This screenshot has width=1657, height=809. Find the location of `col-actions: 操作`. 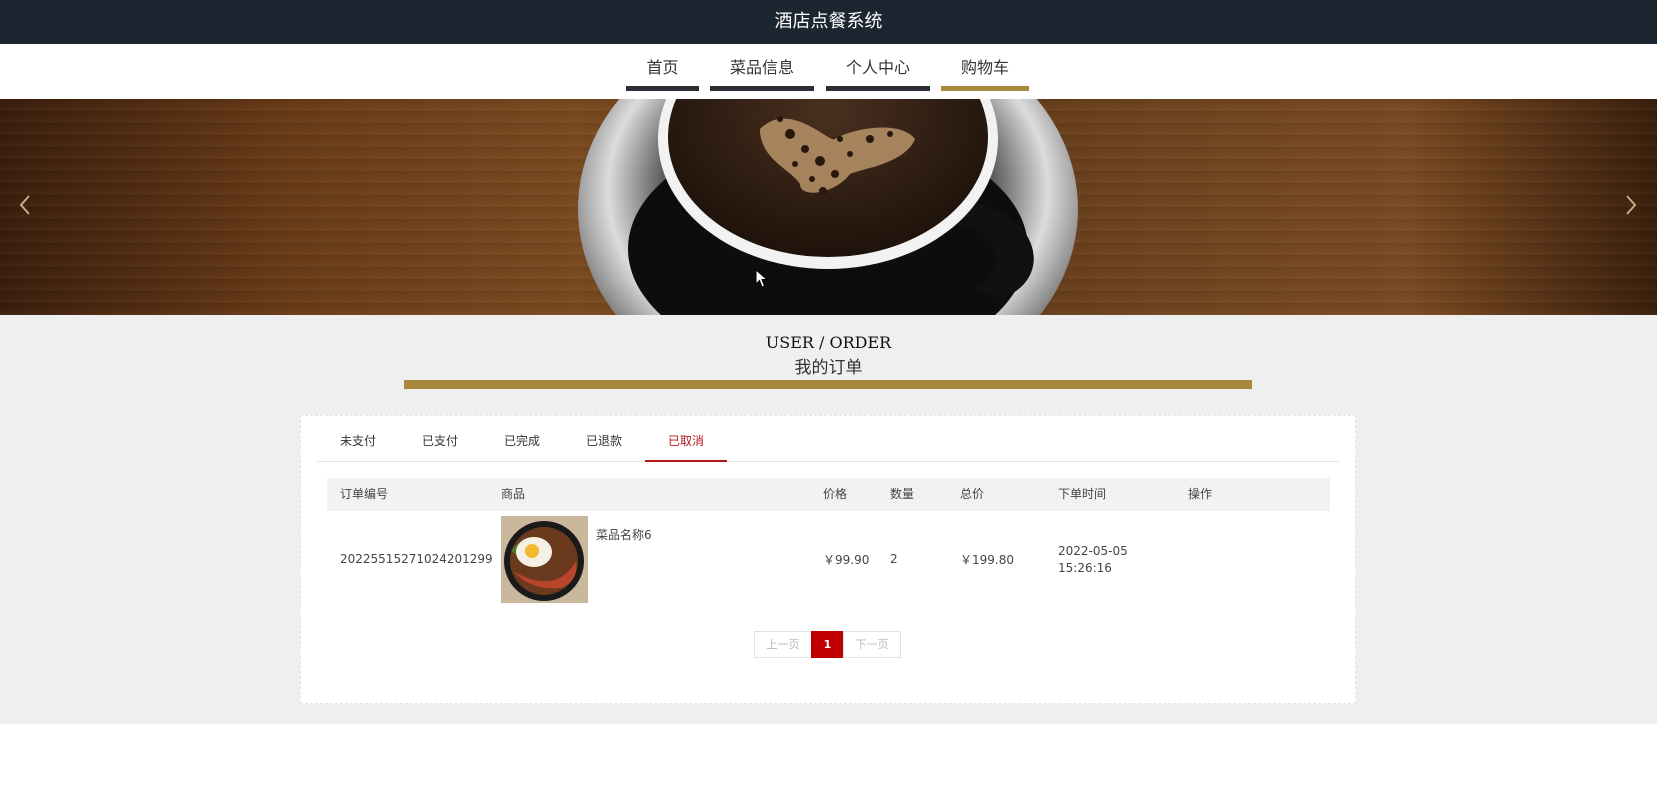

col-actions: 操作 is located at coordinates (1200, 494).